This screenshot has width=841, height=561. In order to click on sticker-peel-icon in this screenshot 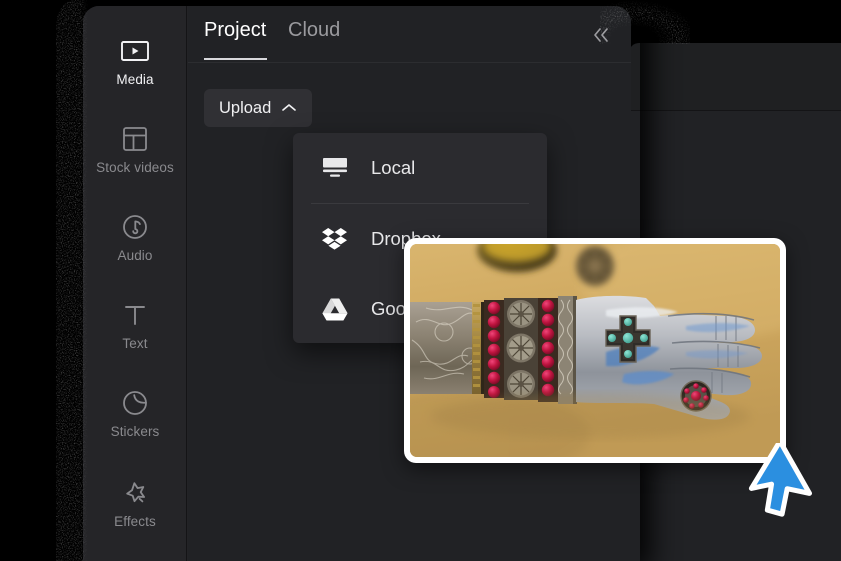, I will do `click(135, 403)`.